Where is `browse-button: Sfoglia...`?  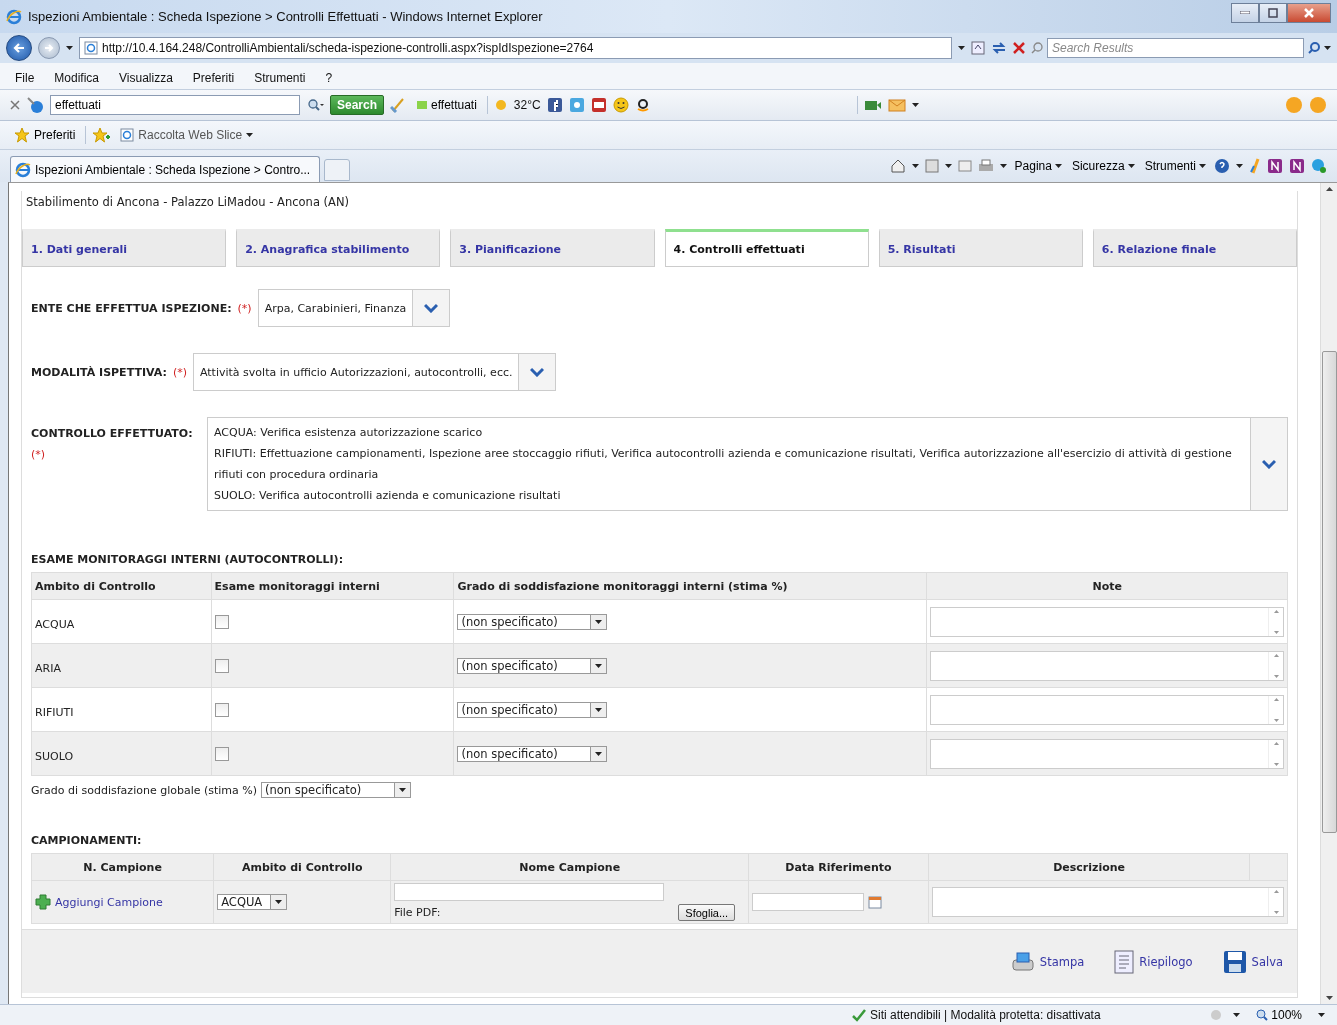
browse-button: Sfoglia... is located at coordinates (707, 912).